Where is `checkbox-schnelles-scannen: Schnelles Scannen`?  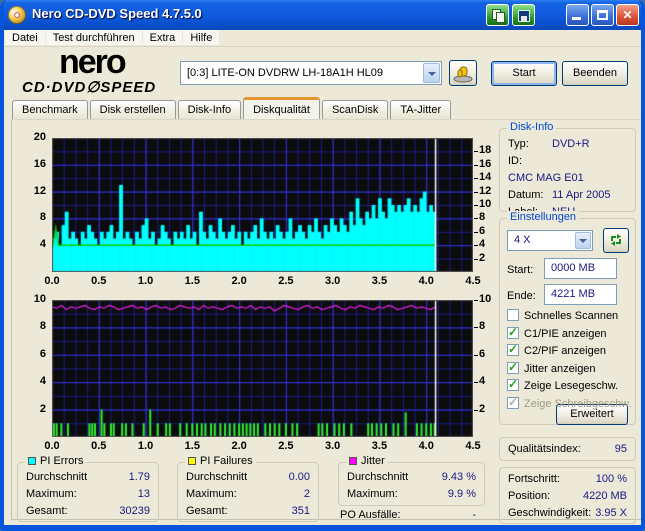
checkbox-schnelles-scannen: Schnelles Scannen is located at coordinates (562, 316).